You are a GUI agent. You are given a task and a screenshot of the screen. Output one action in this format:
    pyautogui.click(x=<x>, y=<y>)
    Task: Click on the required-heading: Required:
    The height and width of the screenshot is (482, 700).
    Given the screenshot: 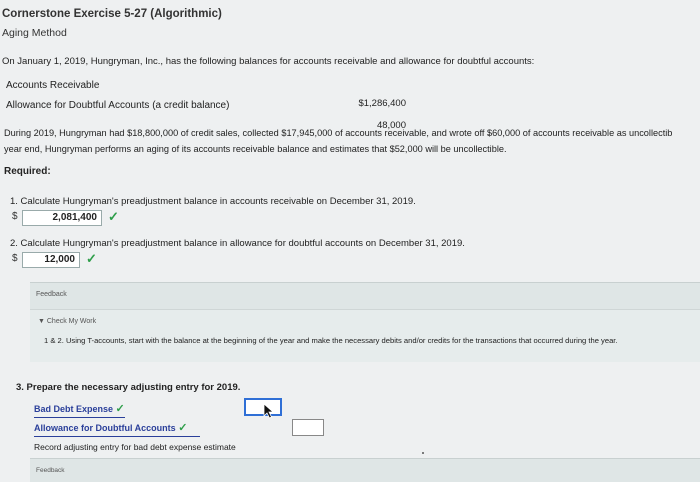 What is the action you would take?
    pyautogui.click(x=27, y=171)
    